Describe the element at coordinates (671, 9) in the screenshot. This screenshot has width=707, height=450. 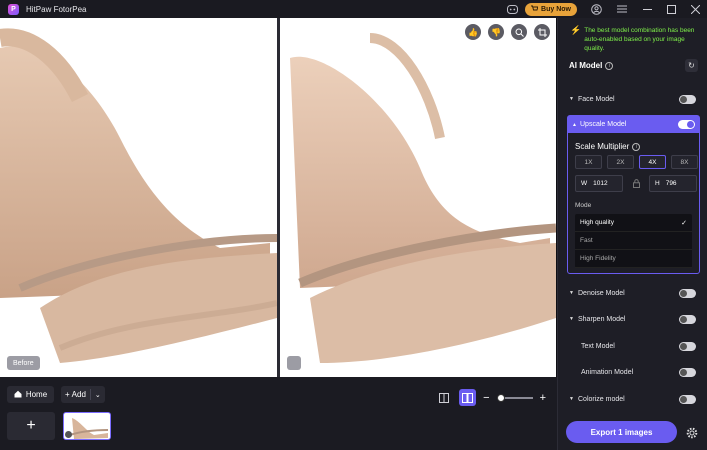
I see `maximize-button` at that location.